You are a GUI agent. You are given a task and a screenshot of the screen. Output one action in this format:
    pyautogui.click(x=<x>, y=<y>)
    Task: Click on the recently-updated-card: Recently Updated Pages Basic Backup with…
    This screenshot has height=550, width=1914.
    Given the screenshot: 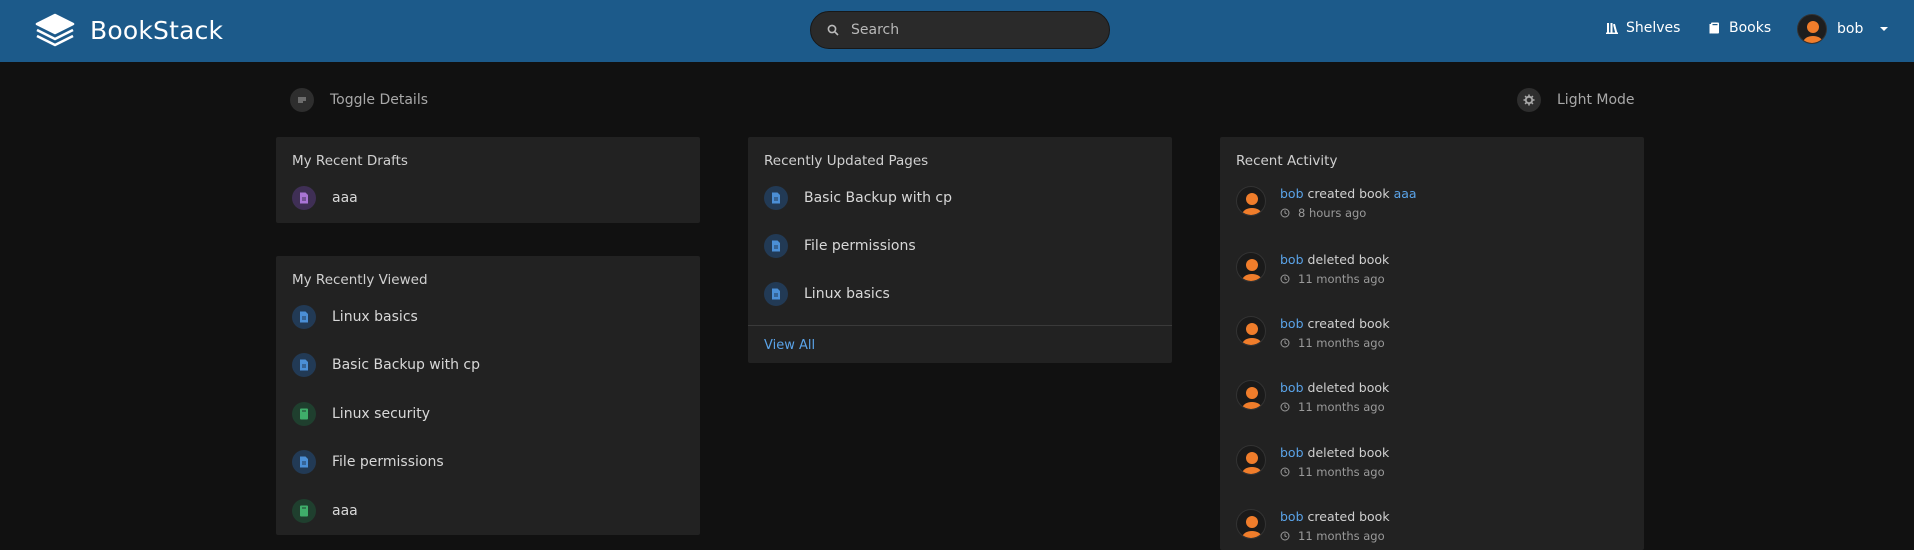 What is the action you would take?
    pyautogui.click(x=960, y=250)
    